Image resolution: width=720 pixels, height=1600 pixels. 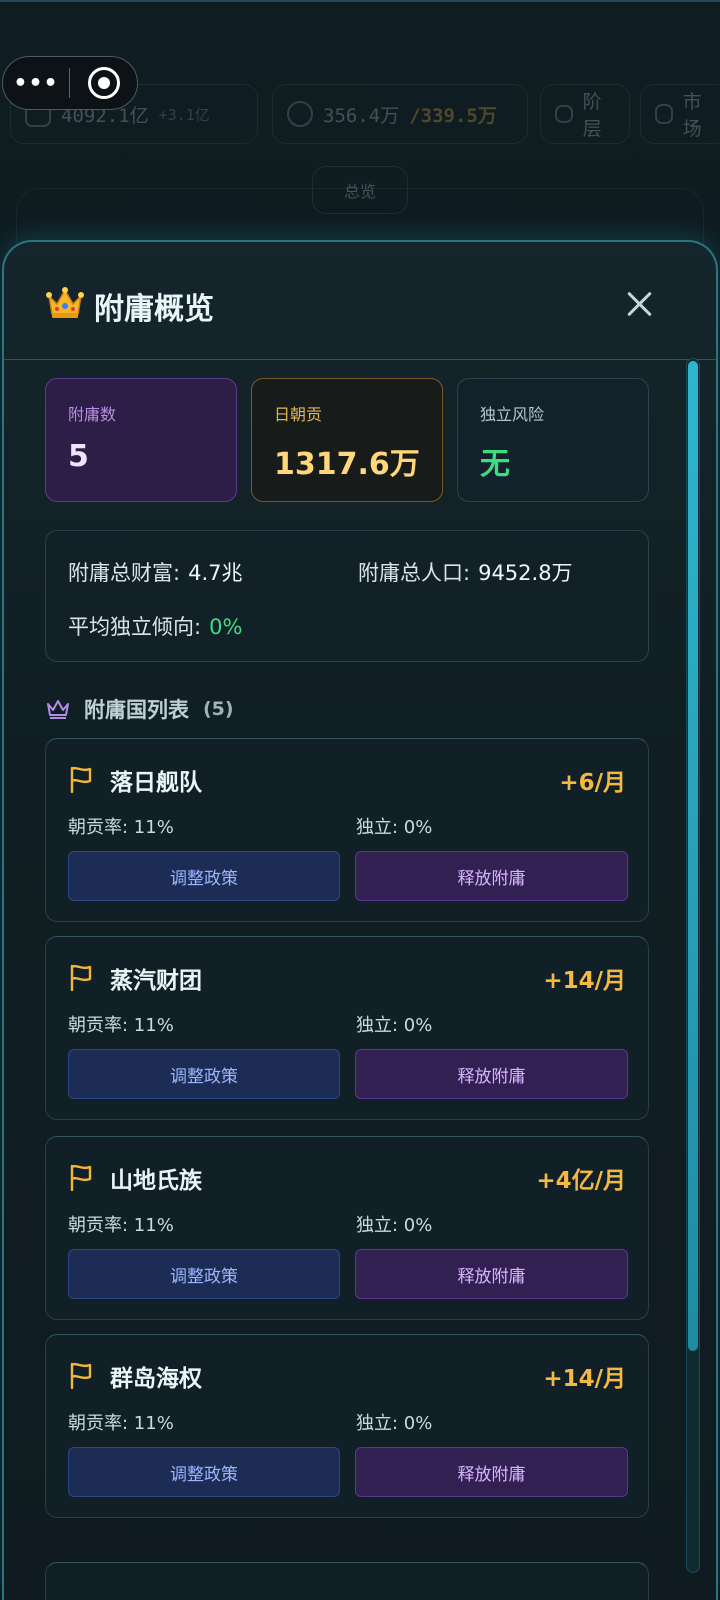 I want to click on stat-value: 1317.6万, so click(x=347, y=464).